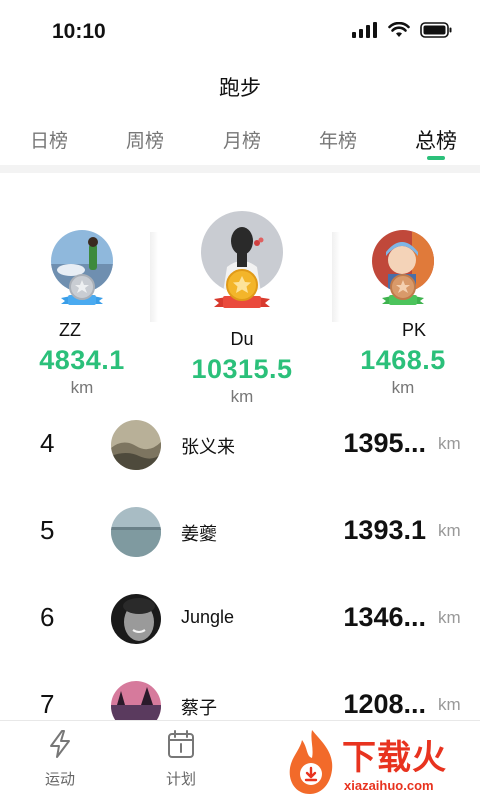  I want to click on nav-plan-label: 计划, so click(180, 779).